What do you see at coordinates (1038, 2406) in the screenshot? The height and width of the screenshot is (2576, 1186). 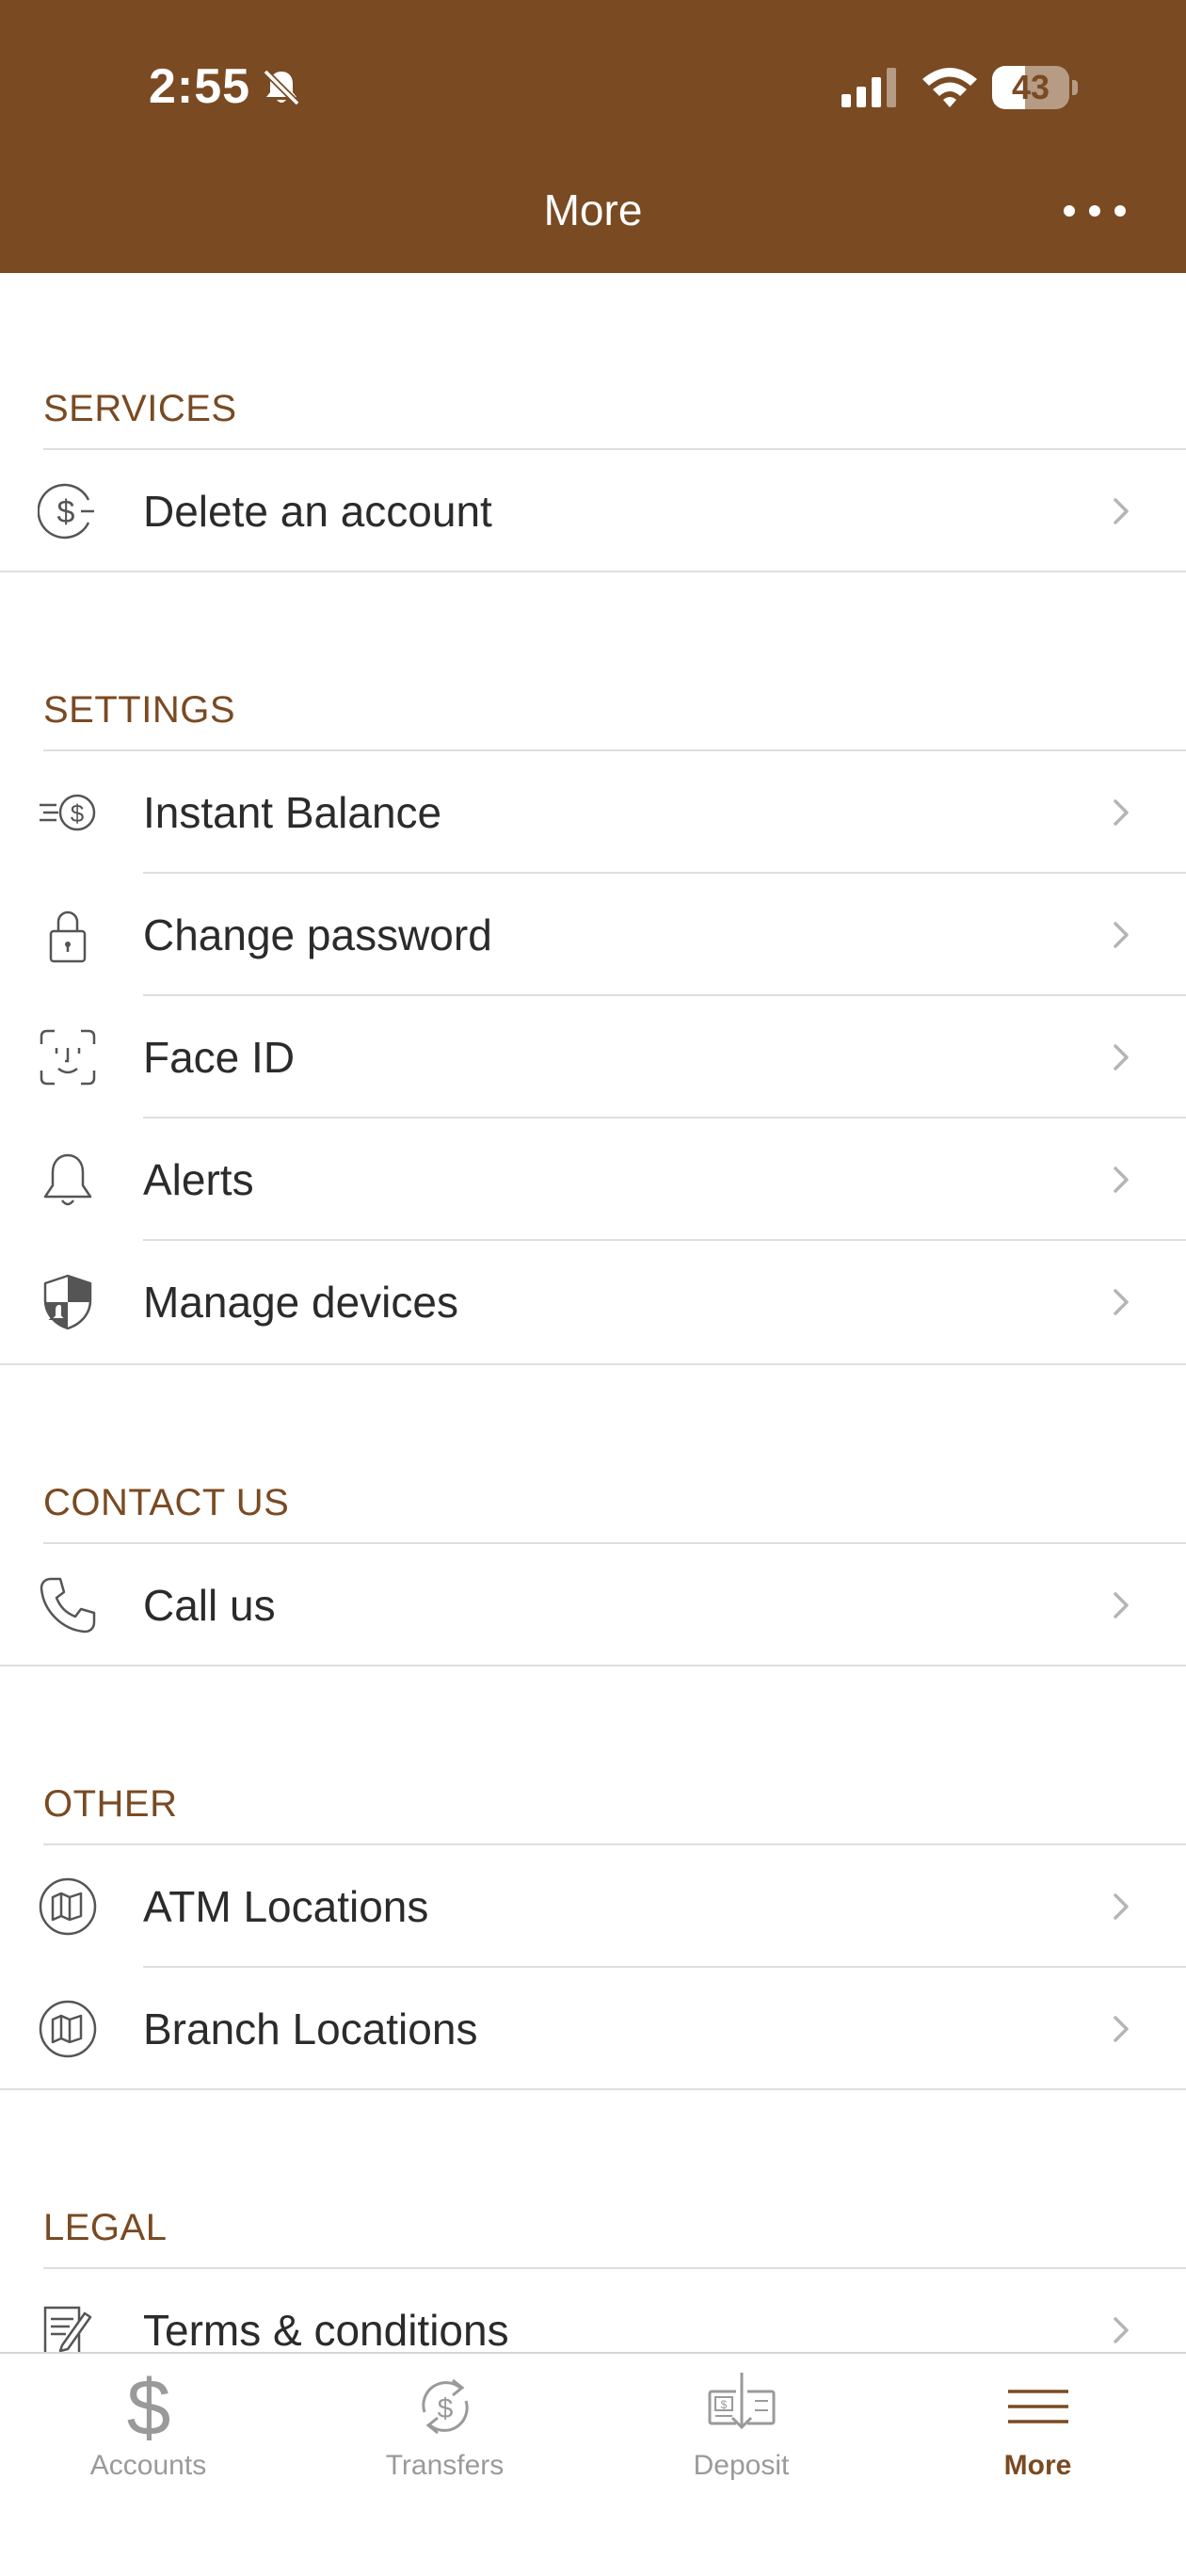 I see `menu-icon` at bounding box center [1038, 2406].